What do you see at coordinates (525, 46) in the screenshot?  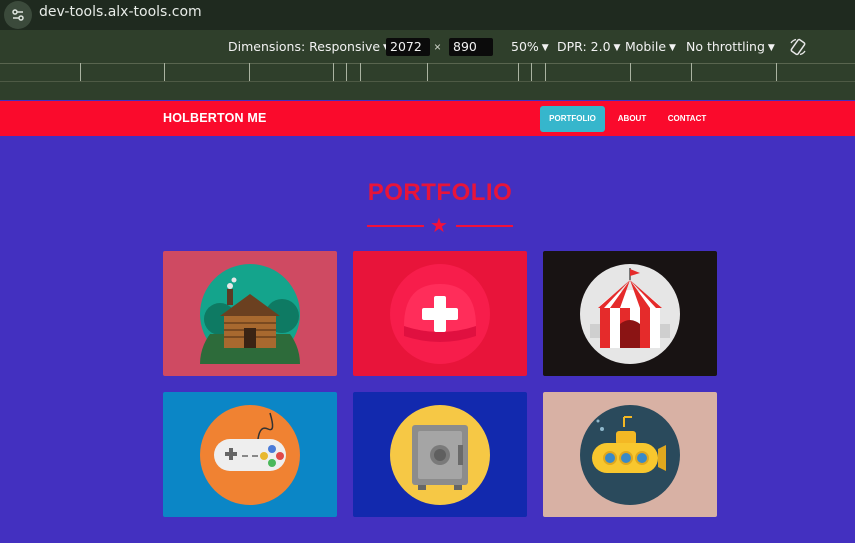 I see `zoom-label: 50%` at bounding box center [525, 46].